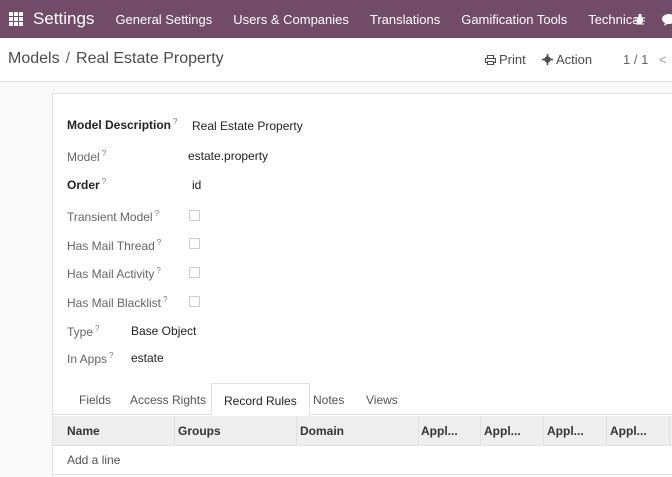  Describe the element at coordinates (83, 331) in the screenshot. I see `type-label: Type?` at that location.